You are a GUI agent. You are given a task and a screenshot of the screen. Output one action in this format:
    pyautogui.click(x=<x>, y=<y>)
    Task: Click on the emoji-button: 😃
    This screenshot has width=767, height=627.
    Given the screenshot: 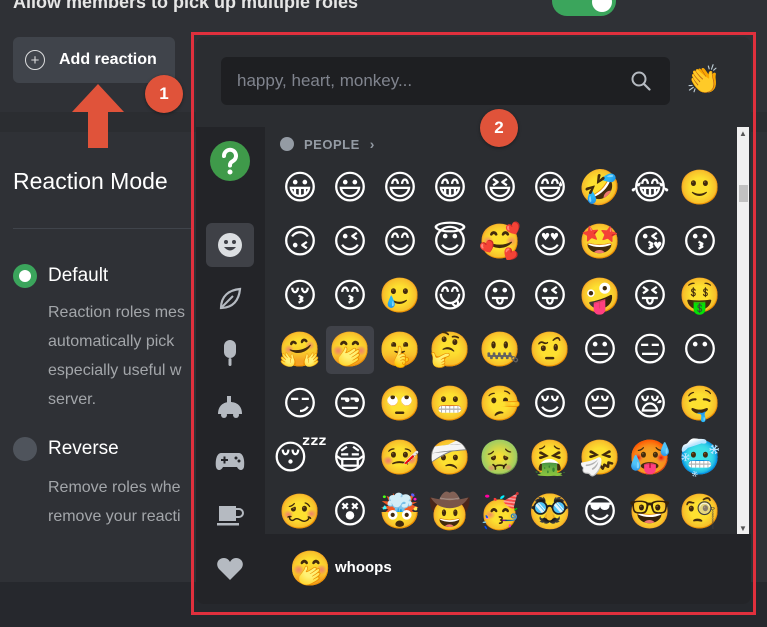 What is the action you would take?
    pyautogui.click(x=350, y=188)
    